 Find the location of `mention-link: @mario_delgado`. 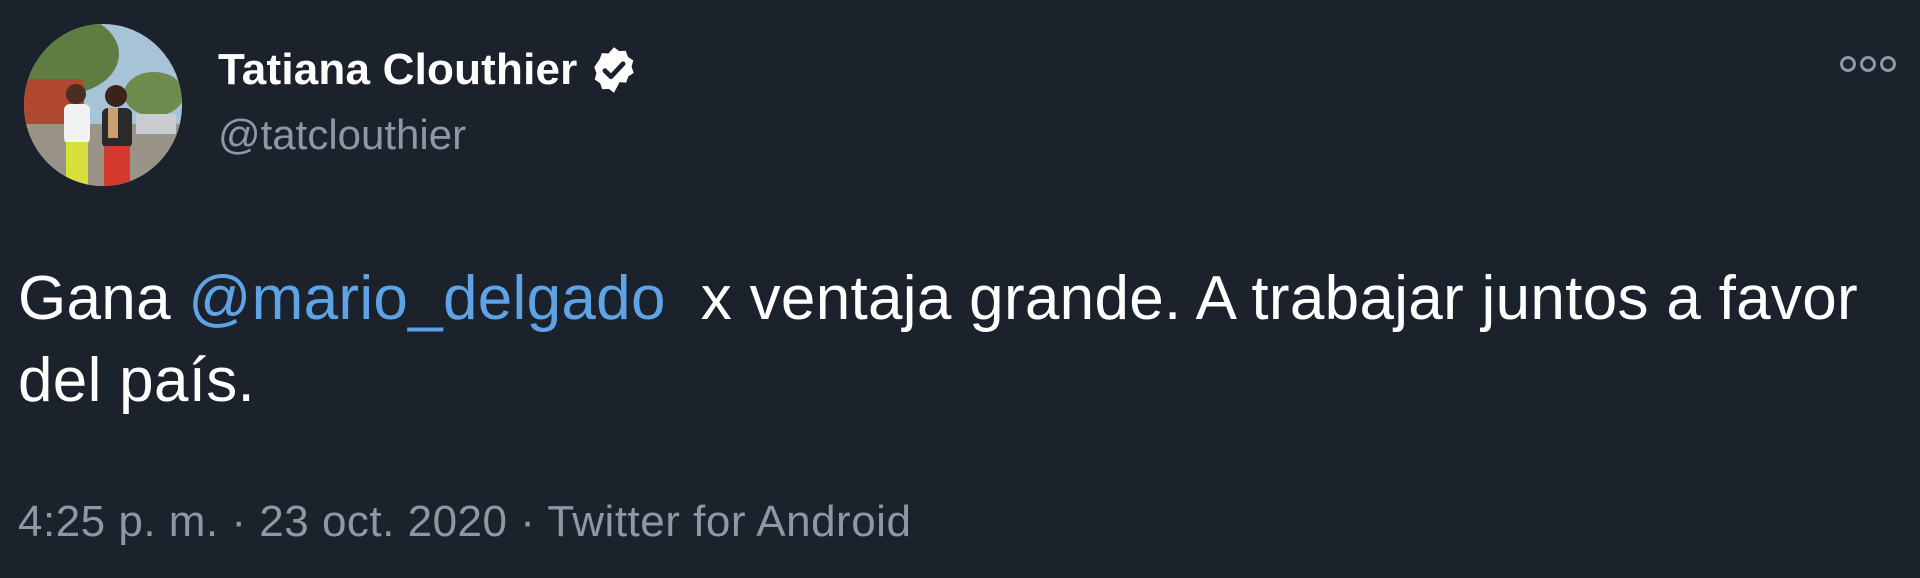

mention-link: @mario_delgado is located at coordinates (426, 298).